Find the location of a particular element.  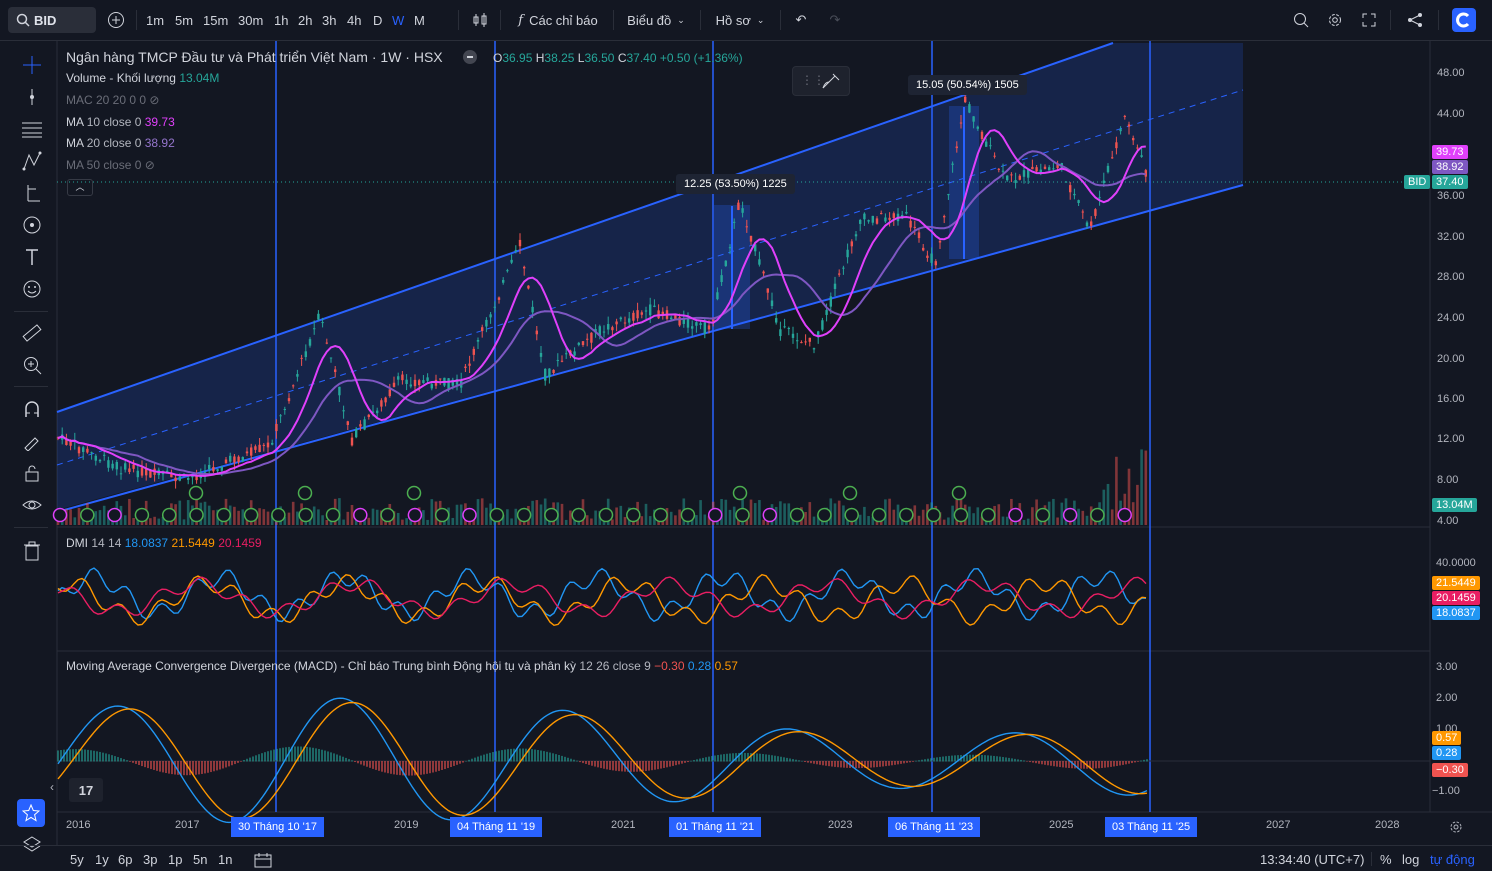

collapse-left-icon: ‹ is located at coordinates (52, 787).